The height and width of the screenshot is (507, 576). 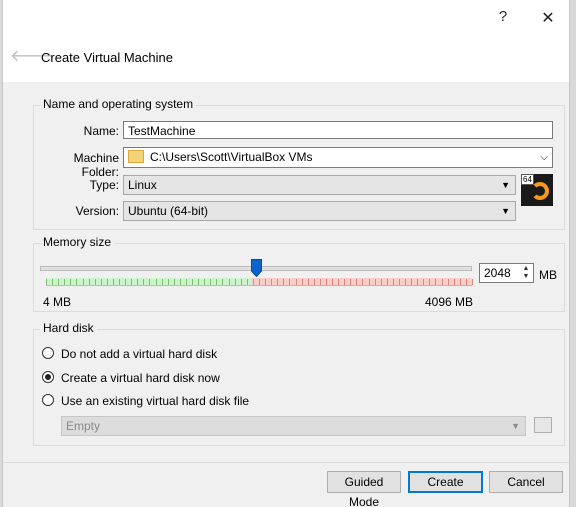 What do you see at coordinates (338, 130) in the screenshot?
I see `name-input: TestMachine` at bounding box center [338, 130].